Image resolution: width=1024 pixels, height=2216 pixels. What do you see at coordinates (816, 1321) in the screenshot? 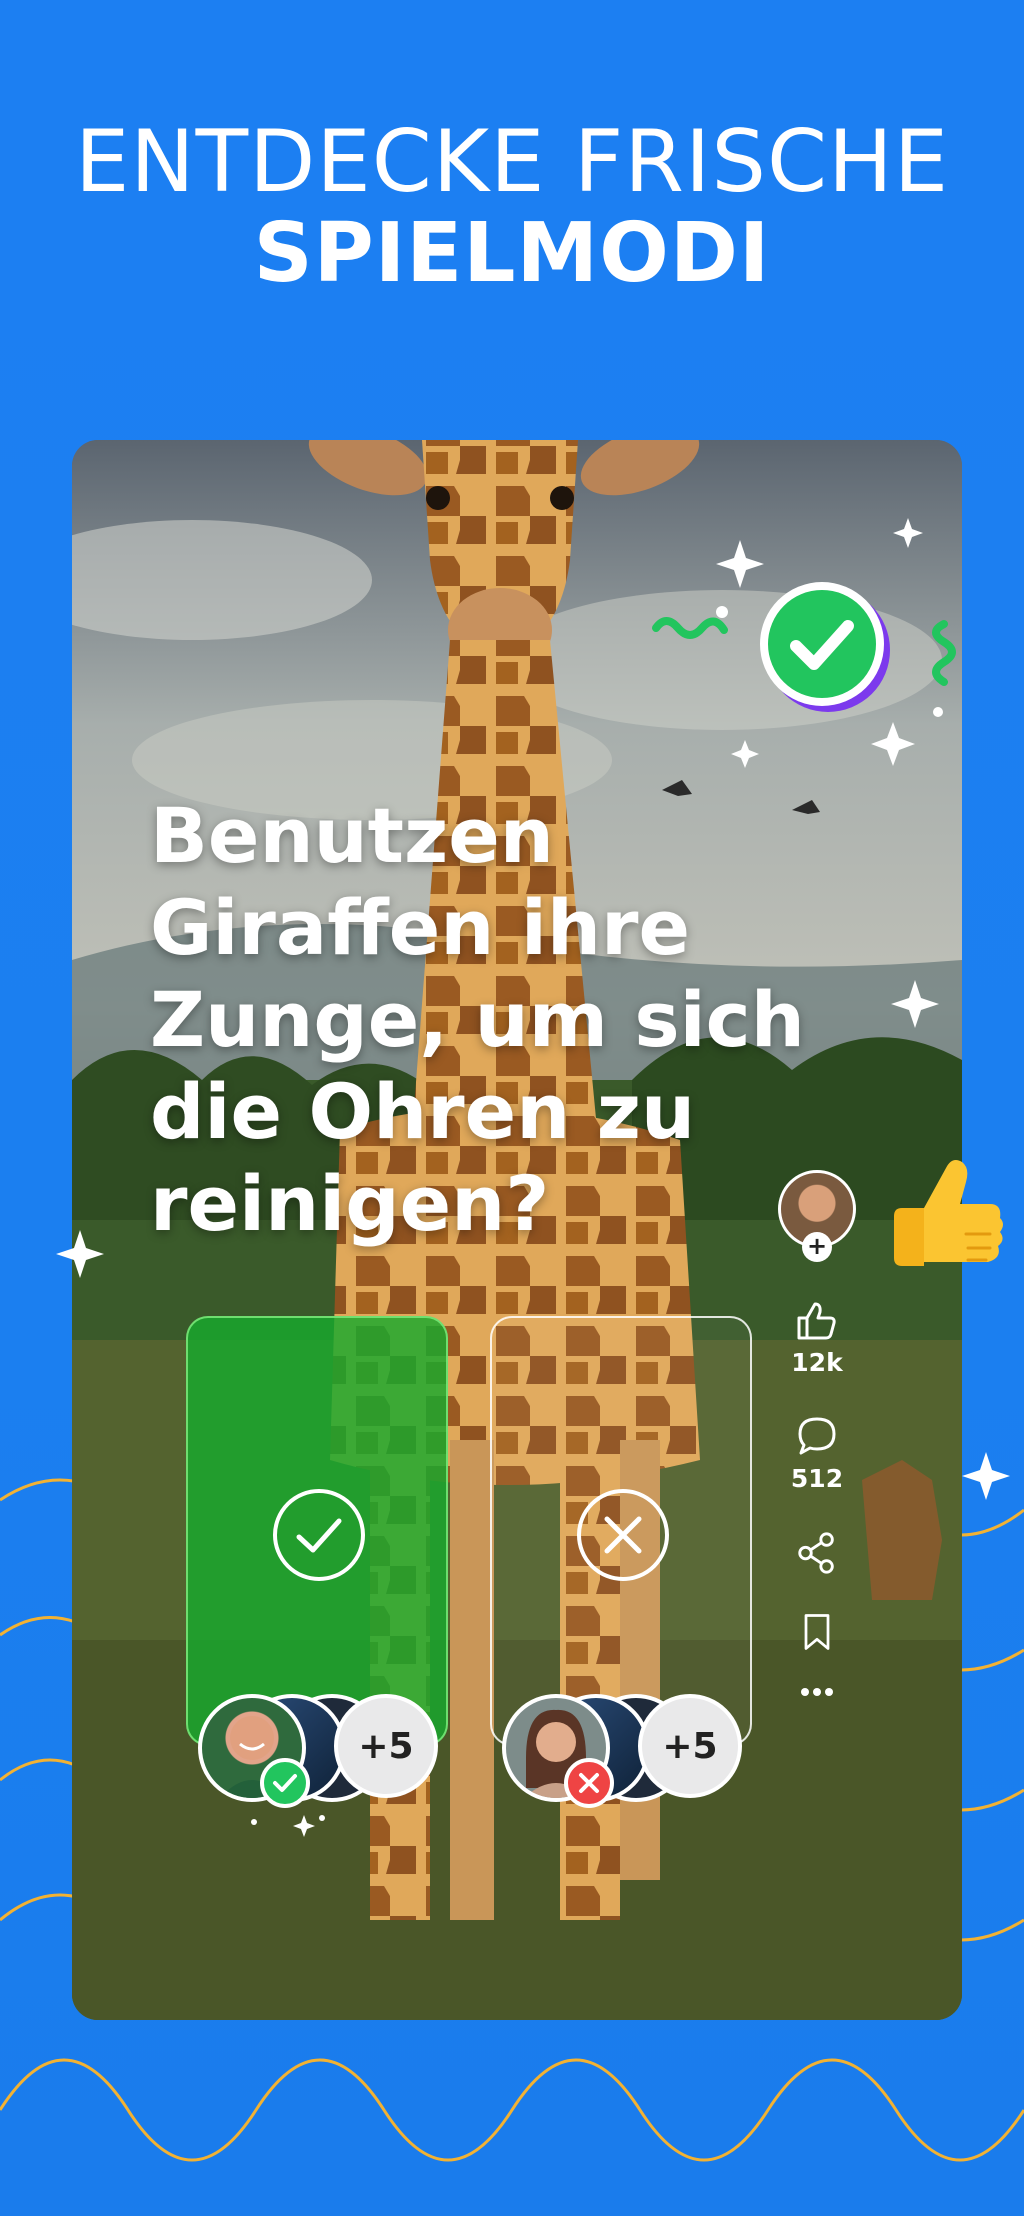
I see `thumbs-up-outline-icon` at bounding box center [816, 1321].